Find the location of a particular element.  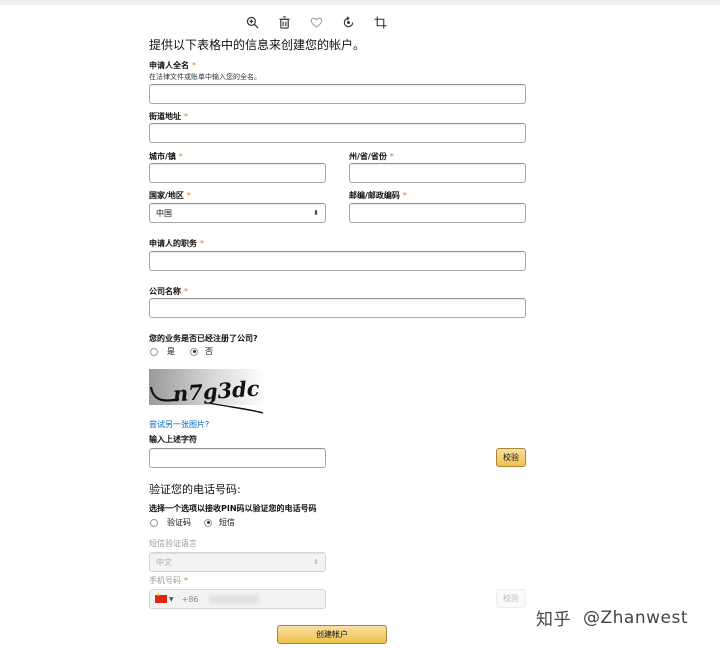

postal-input is located at coordinates (437, 213).